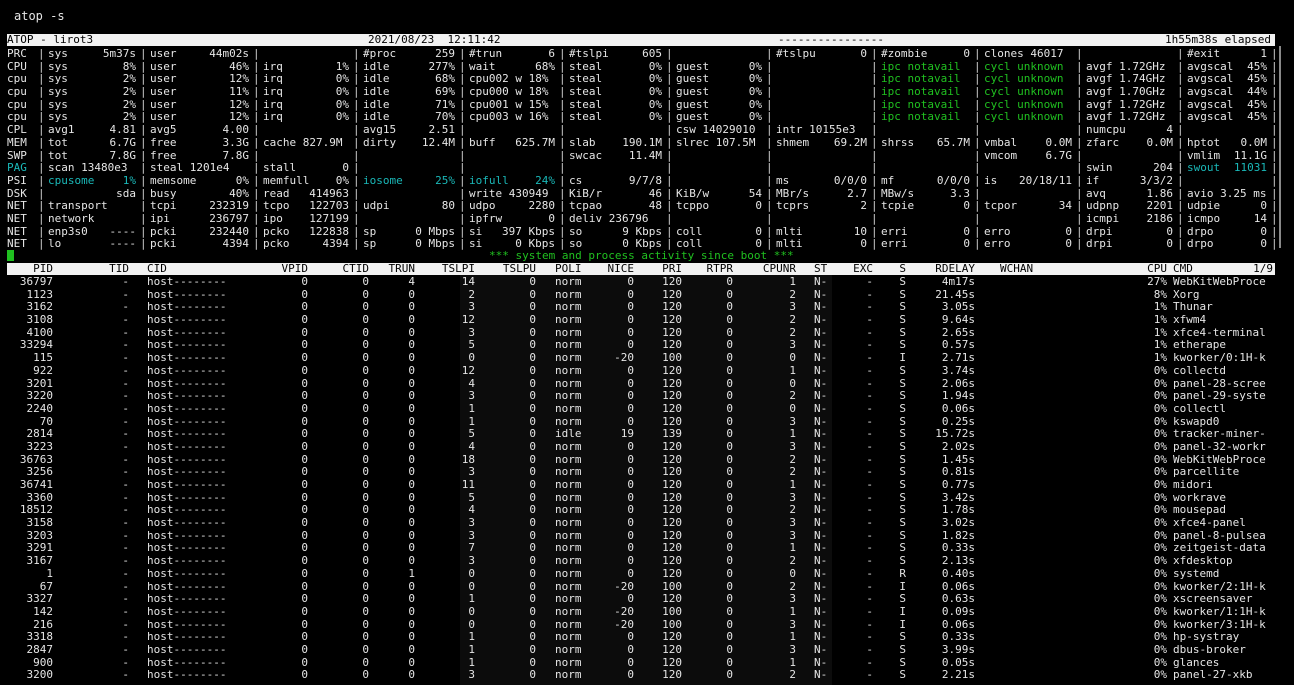  Describe the element at coordinates (586, 206) in the screenshot. I see `summary-cell-key: tcpao` at that location.